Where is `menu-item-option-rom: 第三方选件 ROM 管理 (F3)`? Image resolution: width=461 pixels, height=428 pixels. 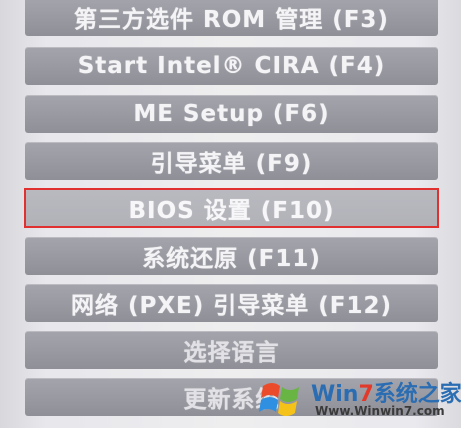 menu-item-option-rom: 第三方选件 ROM 管理 (F3) is located at coordinates (231, 18).